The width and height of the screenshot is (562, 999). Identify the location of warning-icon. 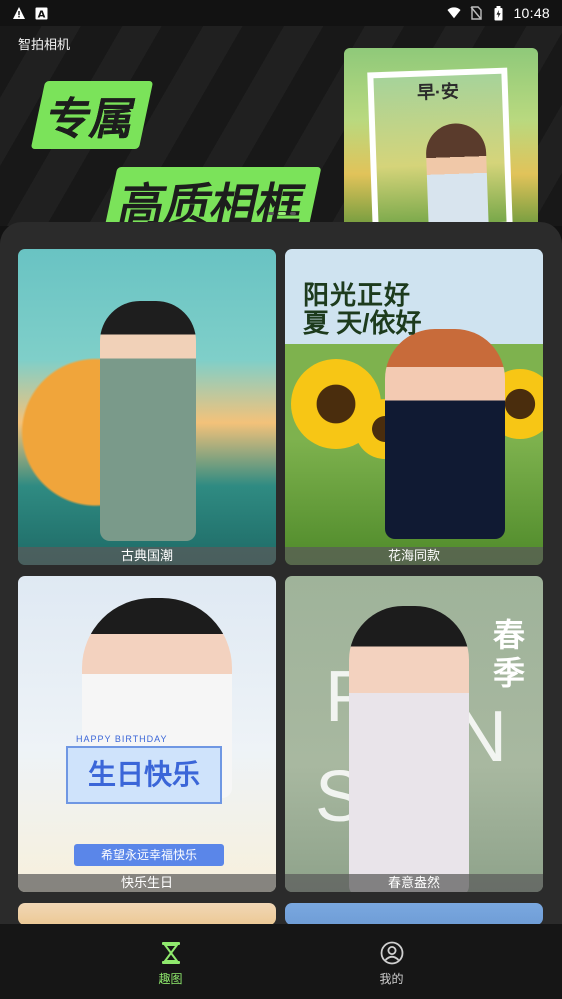
(19, 13).